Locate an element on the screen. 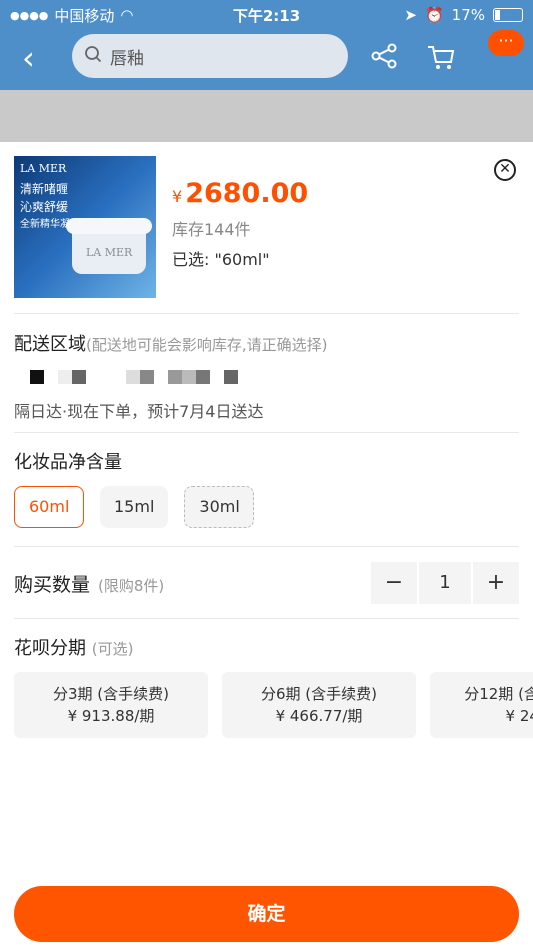 This screenshot has height=948, width=533. installment-amount: ¥ 913.88/期 is located at coordinates (111, 716).